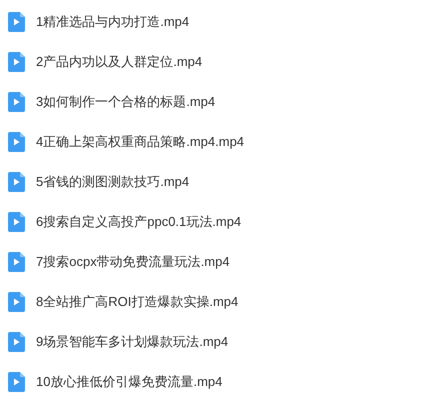  I want to click on file-name: 3如何制作一个合格的标题.mp4, so click(126, 102).